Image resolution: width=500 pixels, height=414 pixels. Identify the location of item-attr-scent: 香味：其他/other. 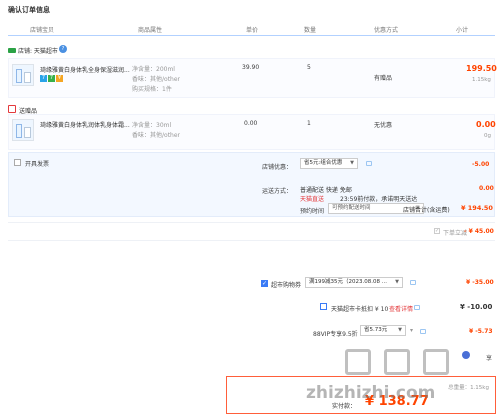
(156, 79).